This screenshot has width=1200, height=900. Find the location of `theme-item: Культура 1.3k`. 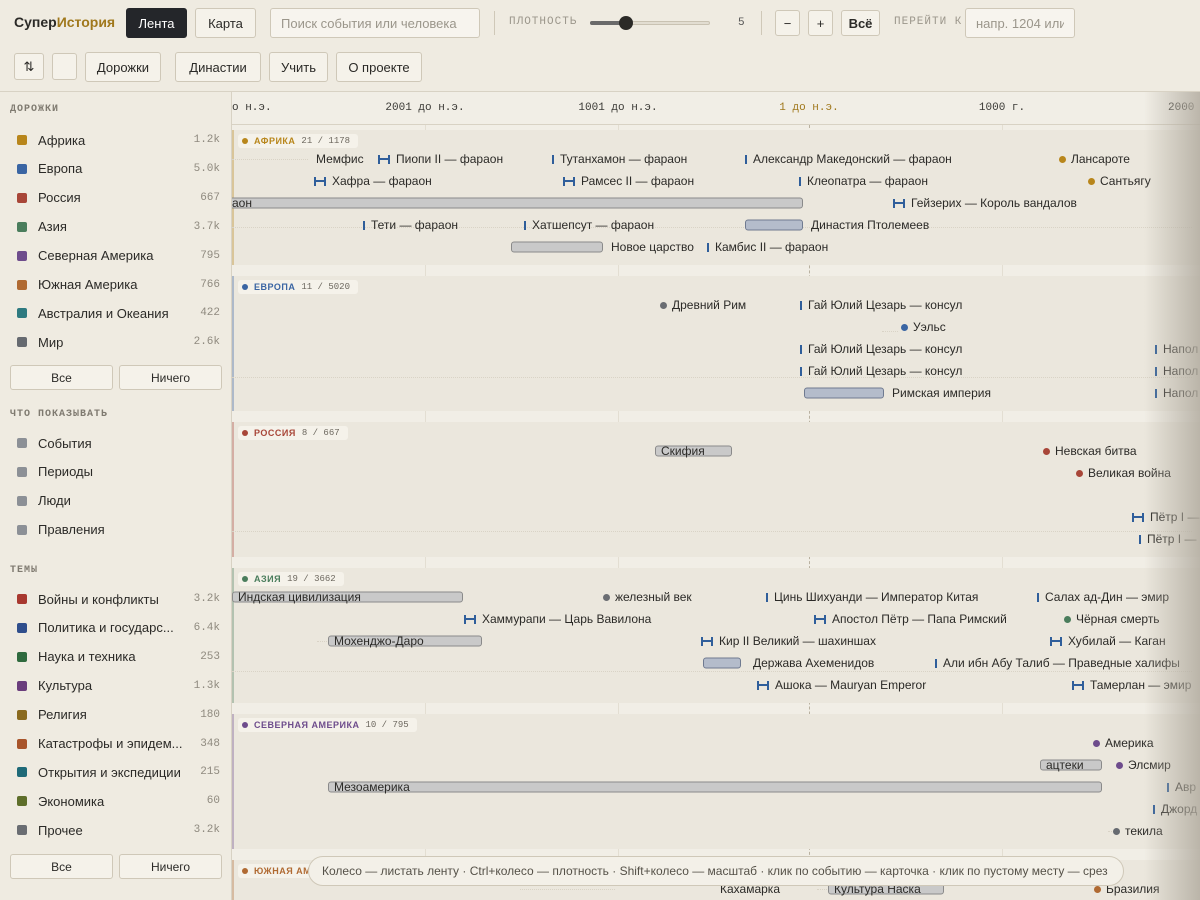

theme-item: Культура 1.3k is located at coordinates (115, 686).